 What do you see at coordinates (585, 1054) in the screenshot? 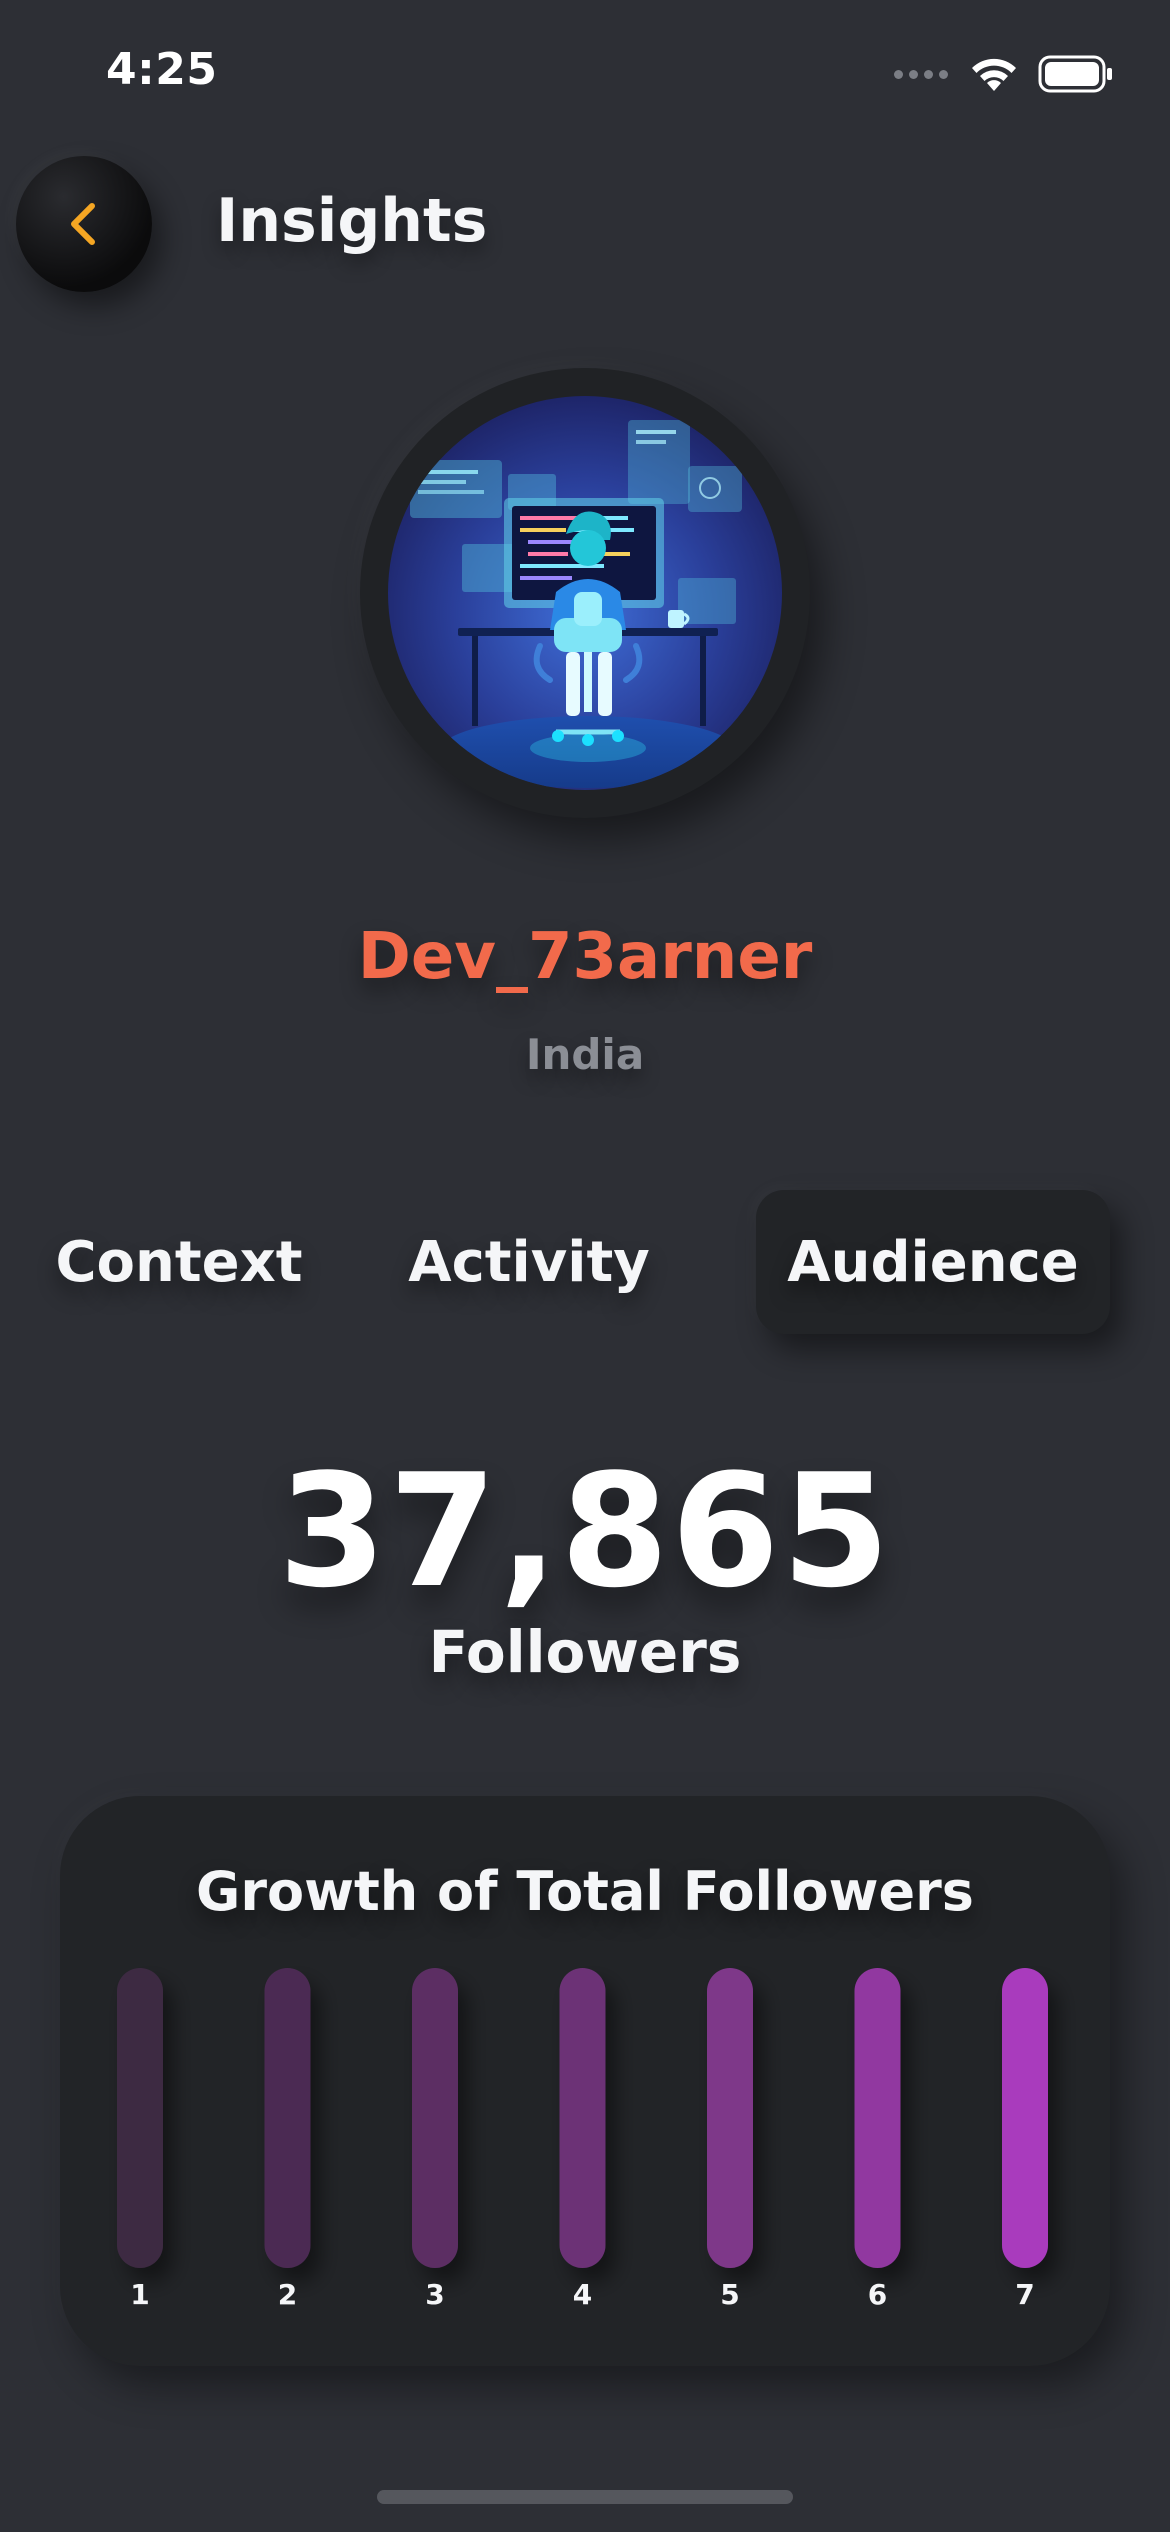
I see `user-location: India` at bounding box center [585, 1054].